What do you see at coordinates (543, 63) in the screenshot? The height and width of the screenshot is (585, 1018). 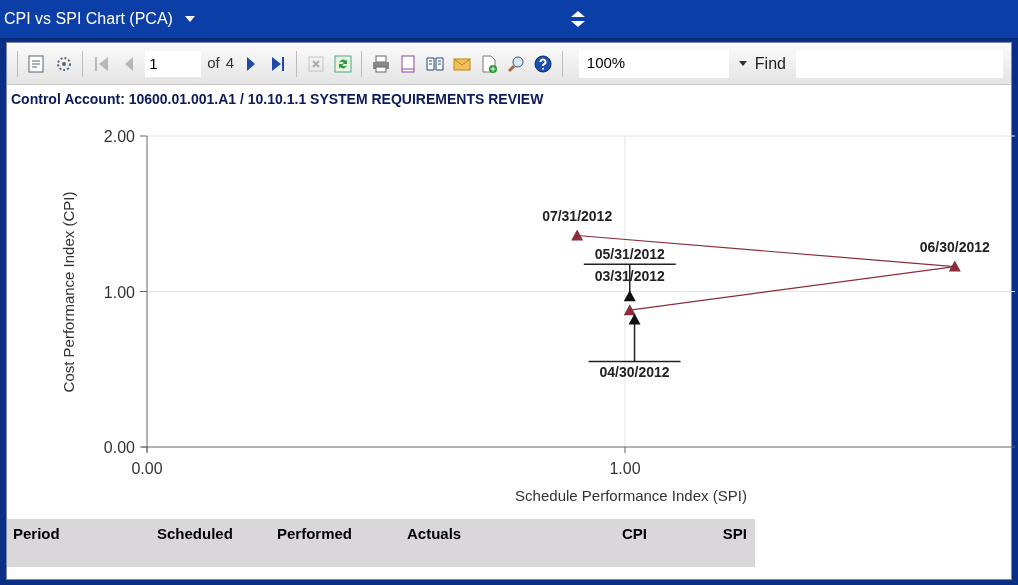 I see `help-icon` at bounding box center [543, 63].